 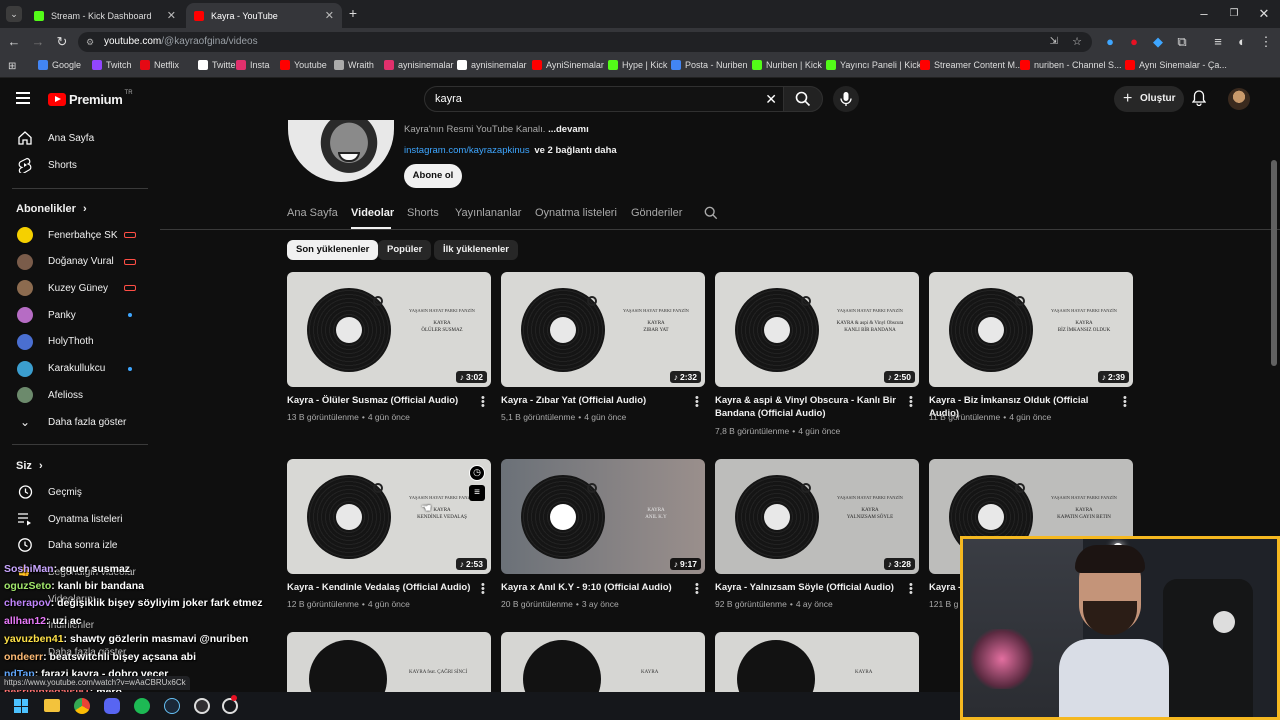 What do you see at coordinates (389, 662) in the screenshot?
I see `video-thumbnail: KAYRA feat. ÇAĞRI SİNCİ` at bounding box center [389, 662].